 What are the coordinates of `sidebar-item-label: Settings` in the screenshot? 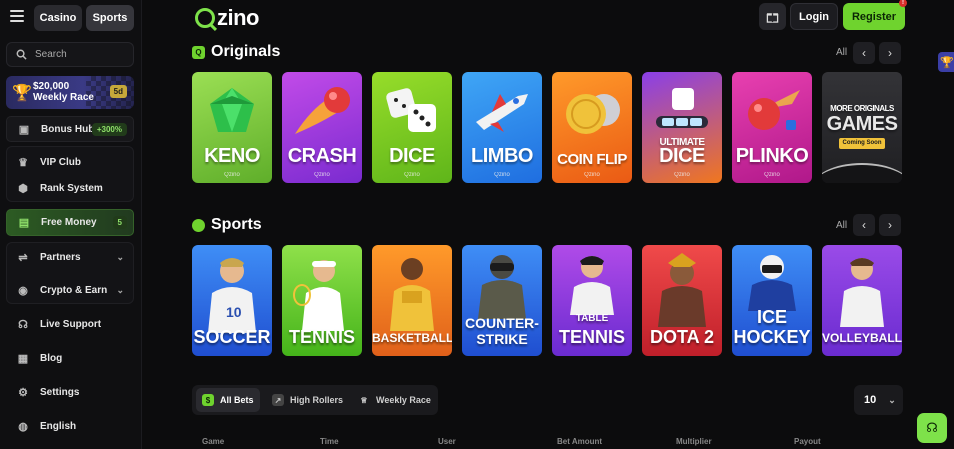 It's located at (60, 392).